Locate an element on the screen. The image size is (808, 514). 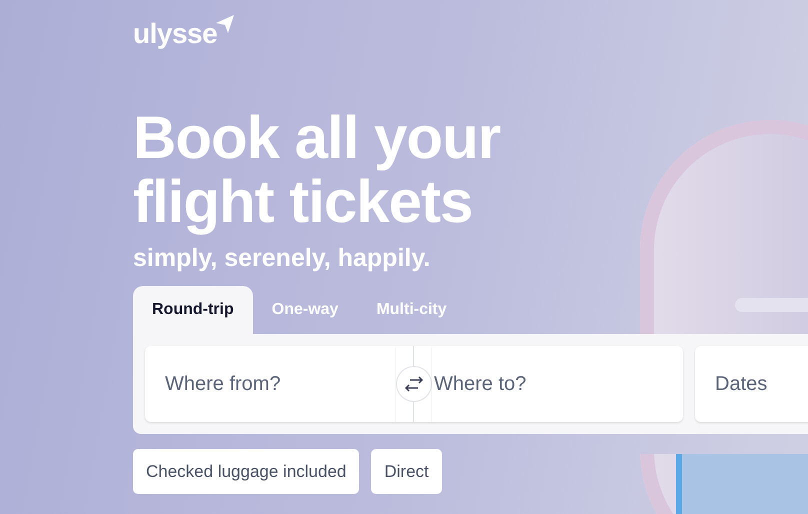
hero-subtitle: simply, serenely, happily. is located at coordinates (282, 259).